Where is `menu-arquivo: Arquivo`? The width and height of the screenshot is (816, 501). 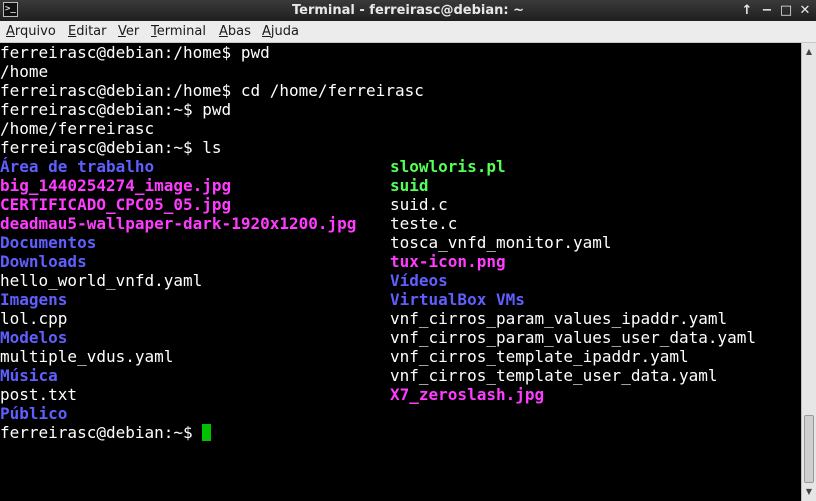 menu-arquivo: Arquivo is located at coordinates (31, 31).